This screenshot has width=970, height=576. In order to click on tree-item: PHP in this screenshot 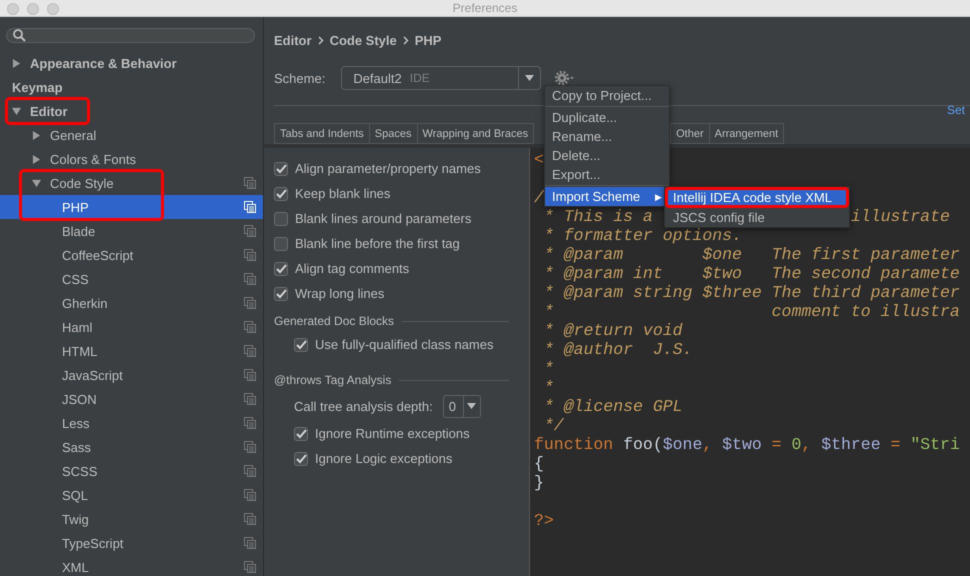, I will do `click(131, 207)`.